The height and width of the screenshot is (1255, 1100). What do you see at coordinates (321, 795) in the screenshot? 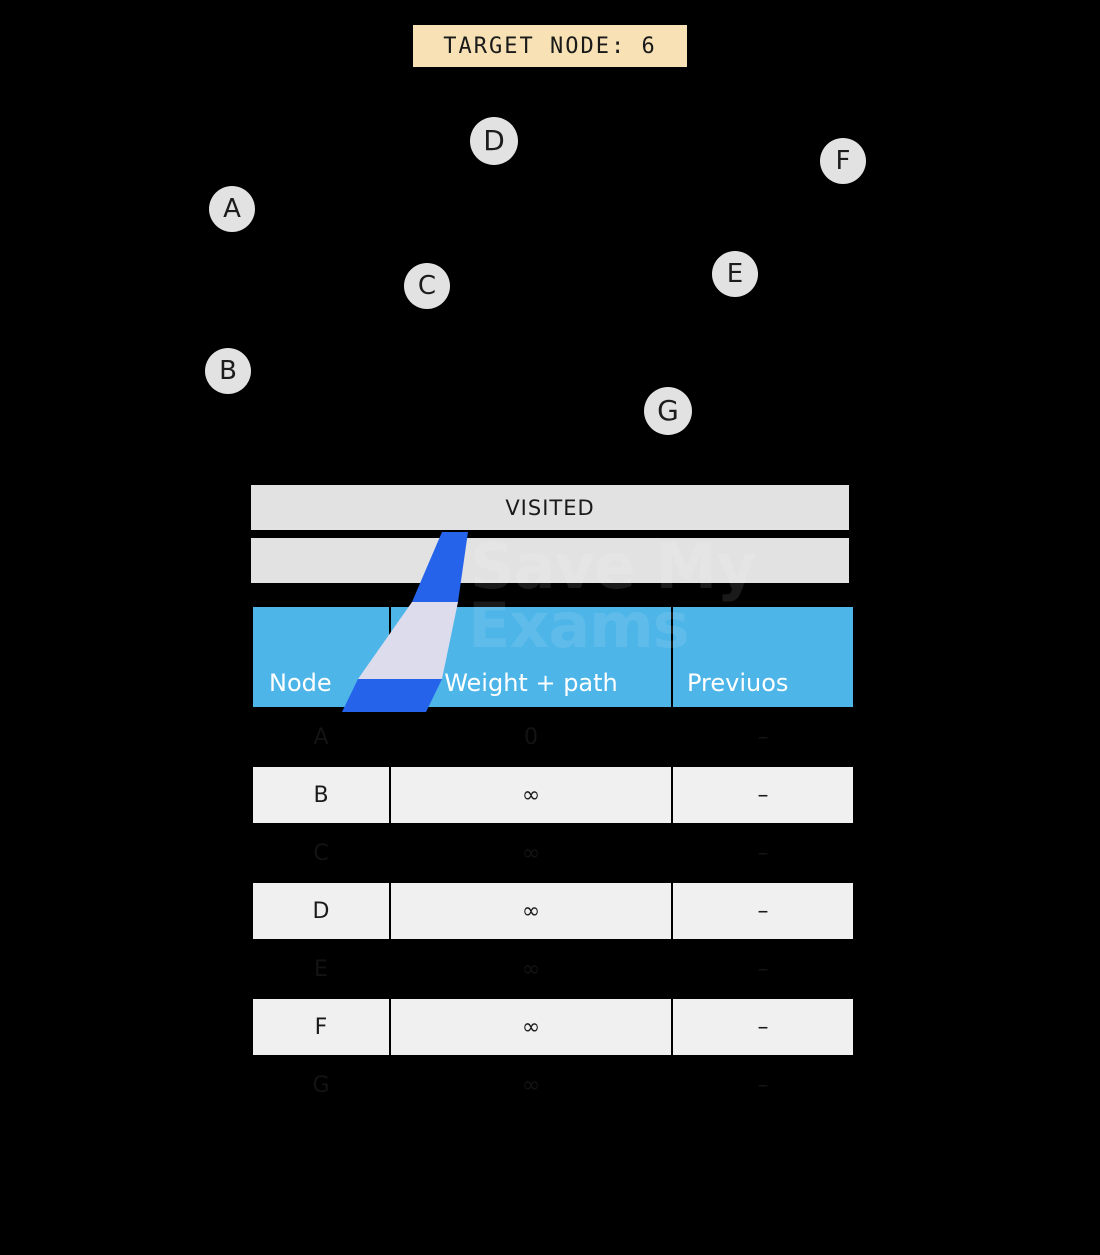
I see `node-cell: B` at bounding box center [321, 795].